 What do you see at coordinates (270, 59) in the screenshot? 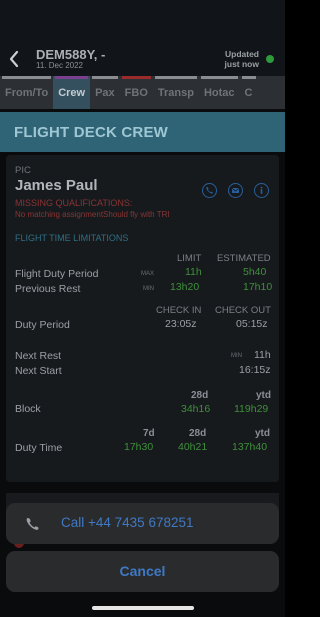
I see `sync-status-dot` at bounding box center [270, 59].